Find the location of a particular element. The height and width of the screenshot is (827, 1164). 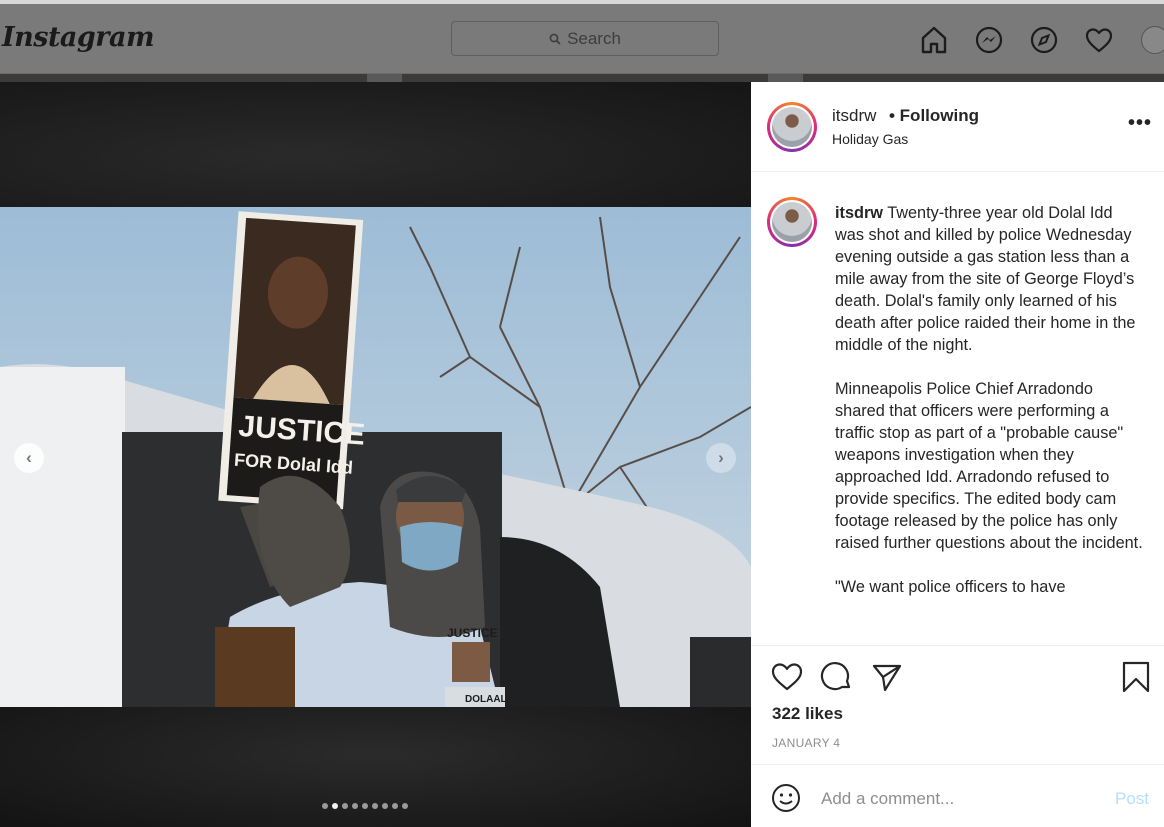

nav-icons is located at coordinates (1016, 39).